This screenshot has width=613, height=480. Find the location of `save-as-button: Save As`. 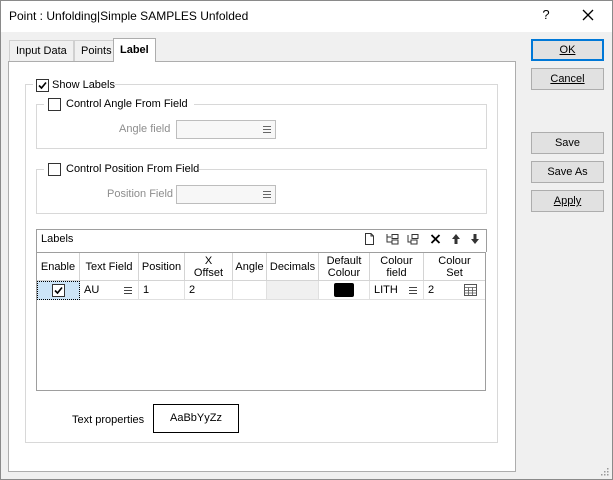

save-as-button: Save As is located at coordinates (567, 172).